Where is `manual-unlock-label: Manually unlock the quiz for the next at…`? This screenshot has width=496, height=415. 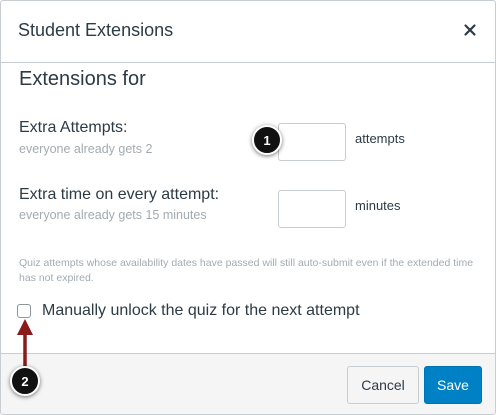
manual-unlock-label: Manually unlock the quiz for the next at… is located at coordinates (201, 311).